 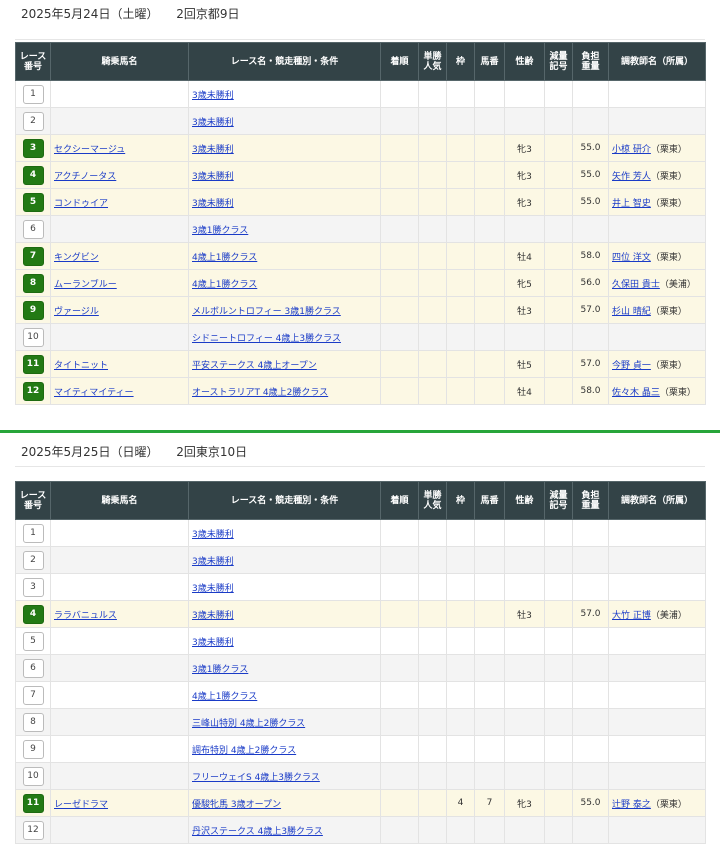 I want to click on horse-name-cell: タイトニット, so click(x=119, y=364).